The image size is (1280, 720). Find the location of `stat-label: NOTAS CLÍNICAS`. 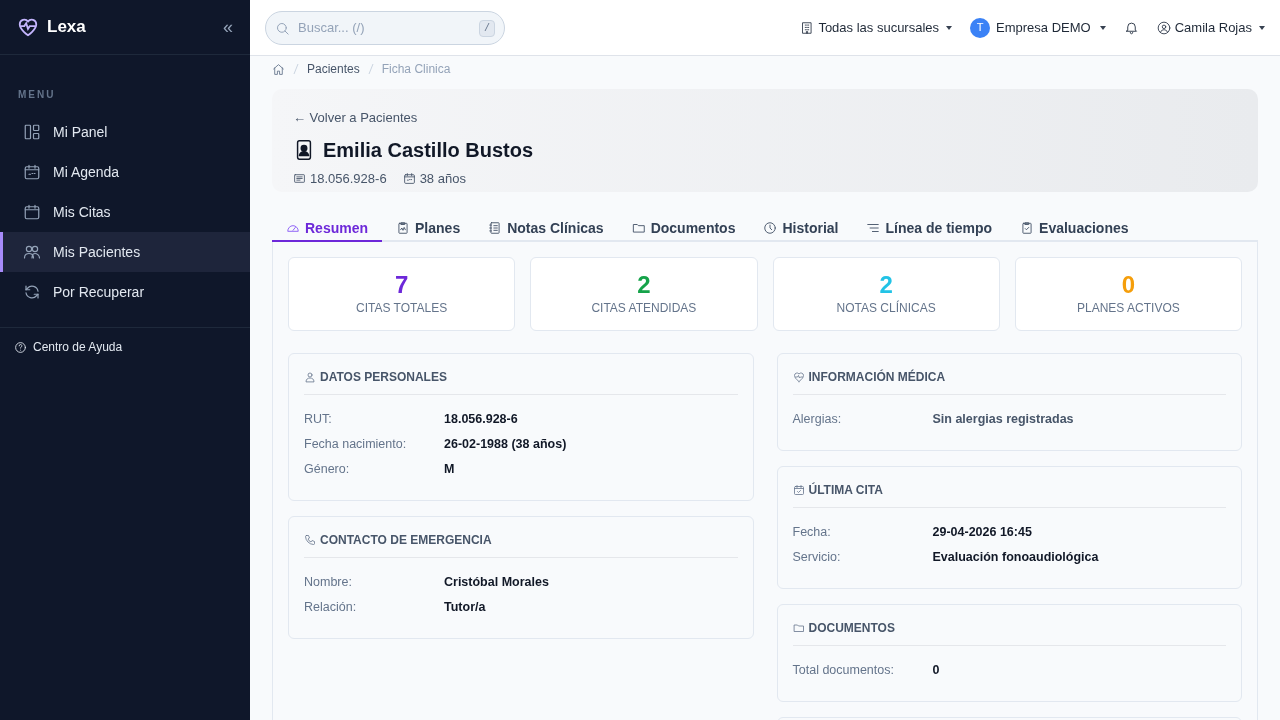

stat-label: NOTAS CLÍNICAS is located at coordinates (886, 308).